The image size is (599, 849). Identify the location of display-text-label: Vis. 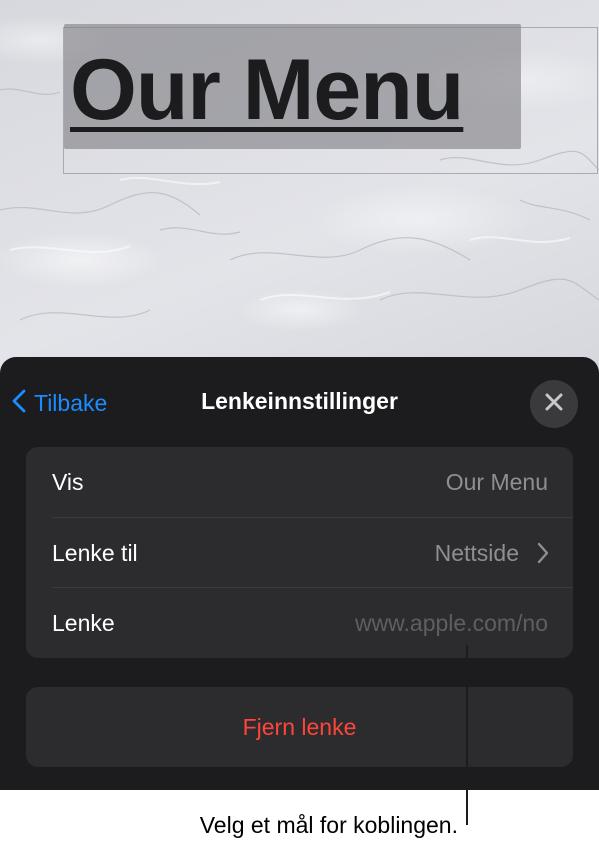
(68, 481).